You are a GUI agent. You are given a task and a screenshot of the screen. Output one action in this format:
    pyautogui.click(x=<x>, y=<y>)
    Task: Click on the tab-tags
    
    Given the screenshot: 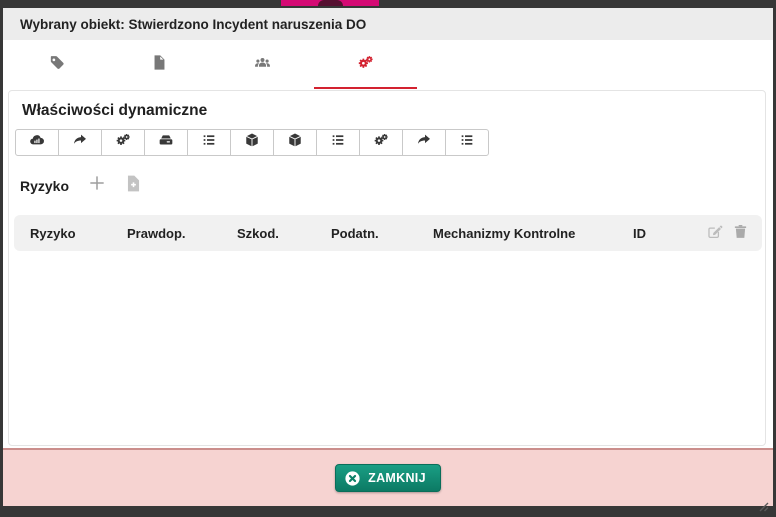 What is the action you would take?
    pyautogui.click(x=56, y=65)
    